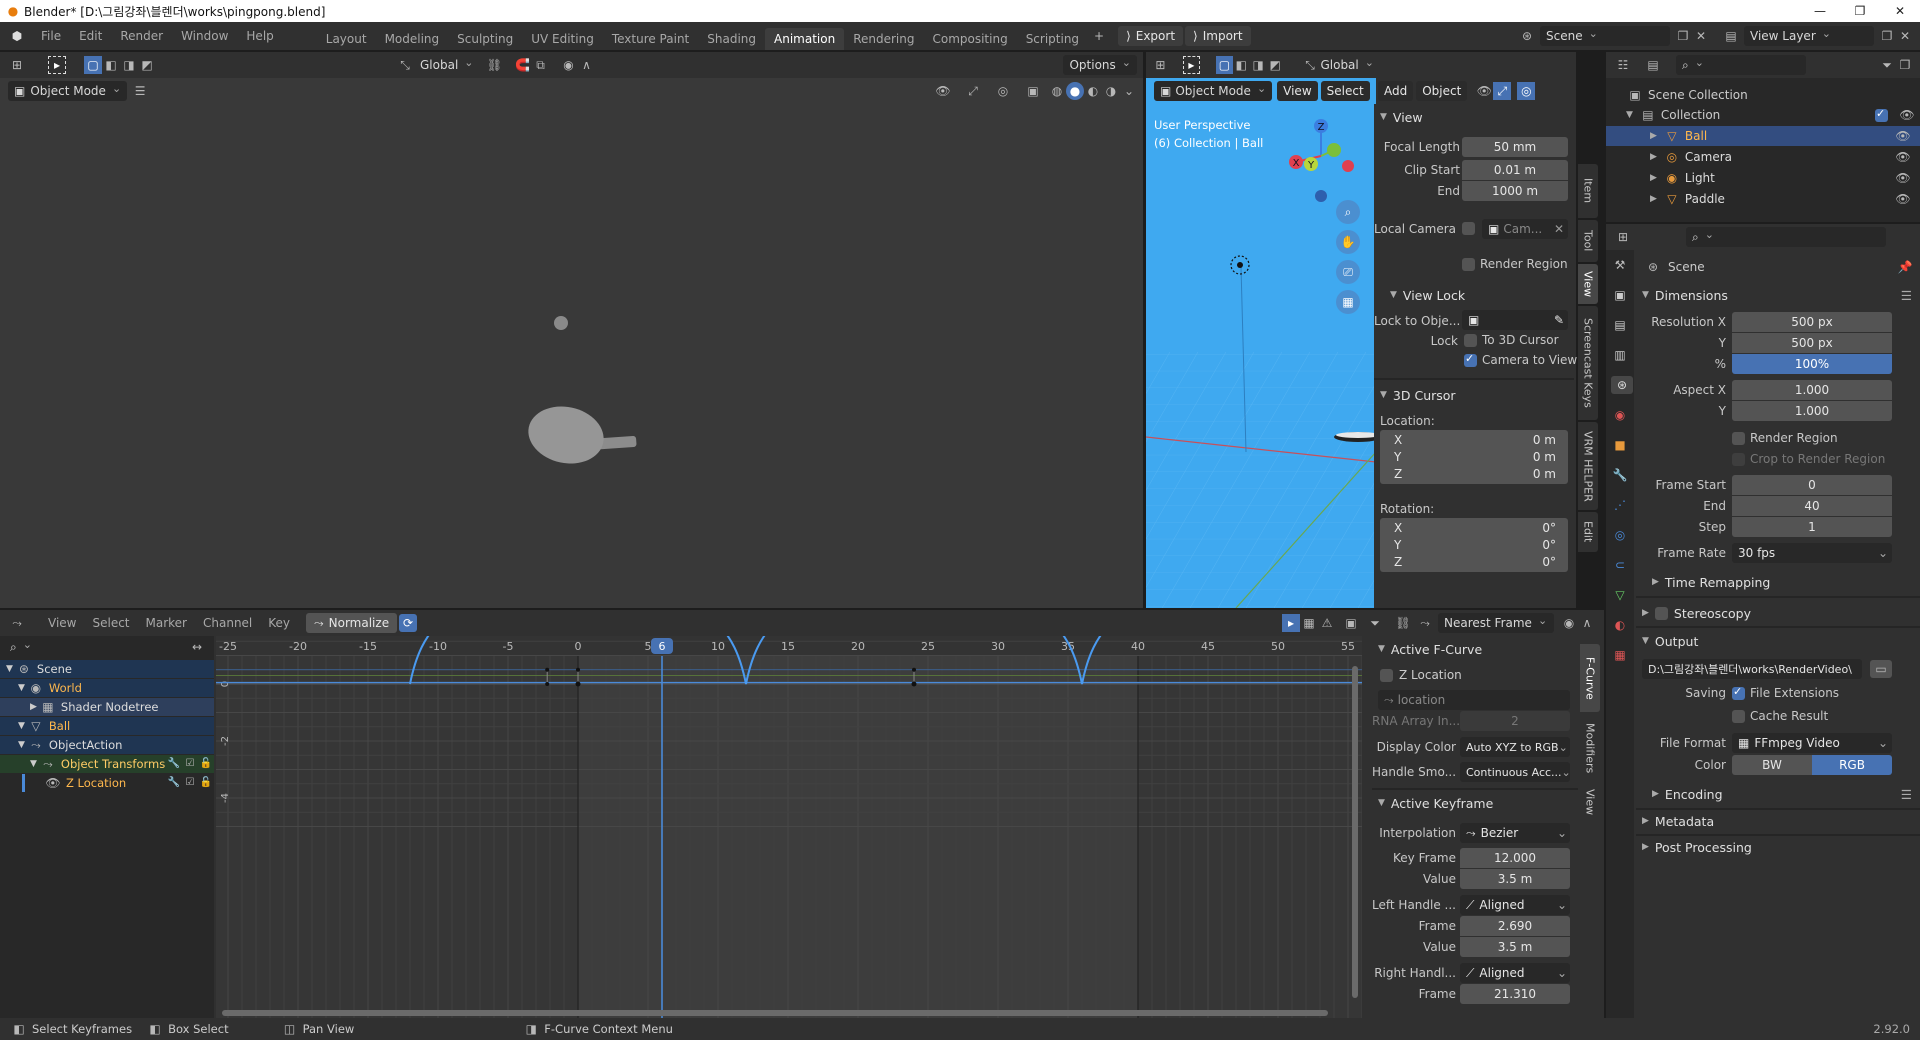 This screenshot has width=1920, height=1040. Describe the element at coordinates (1160, 65) in the screenshot. I see `editor-type-icon-2: ⊞` at that location.